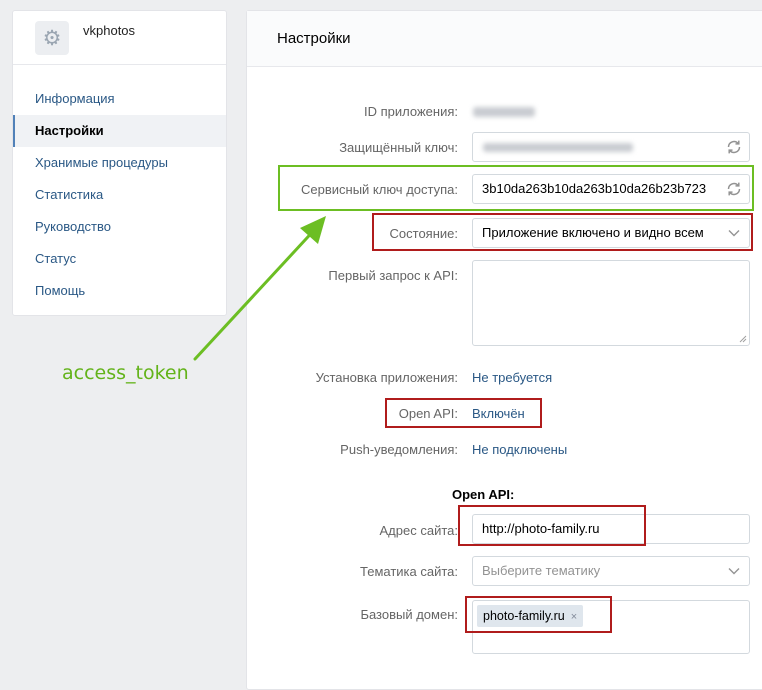 This screenshot has height=690, width=762. I want to click on access-token-annotation: access_token, so click(125, 373).